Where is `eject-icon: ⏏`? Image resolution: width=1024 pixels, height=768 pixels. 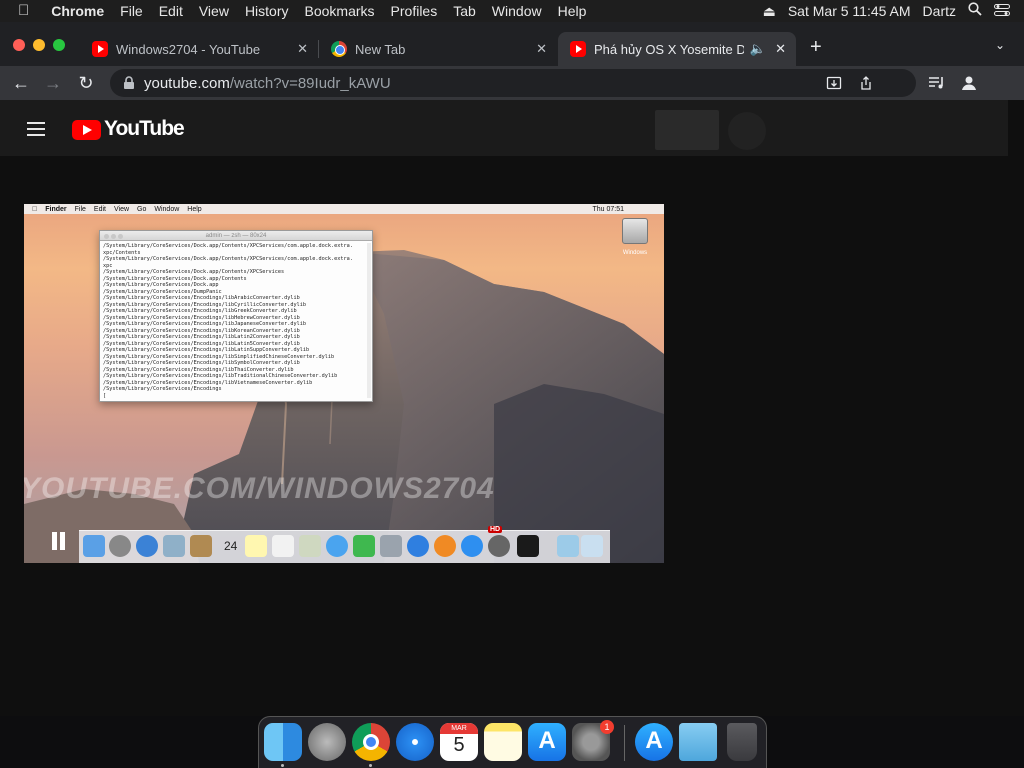
eject-icon: ⏏ is located at coordinates (769, 11).